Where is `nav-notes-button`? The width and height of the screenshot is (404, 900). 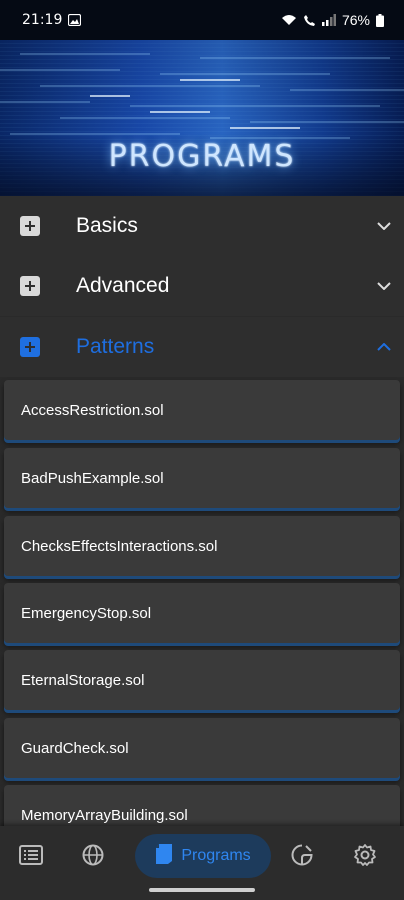
nav-notes-button is located at coordinates (302, 857).